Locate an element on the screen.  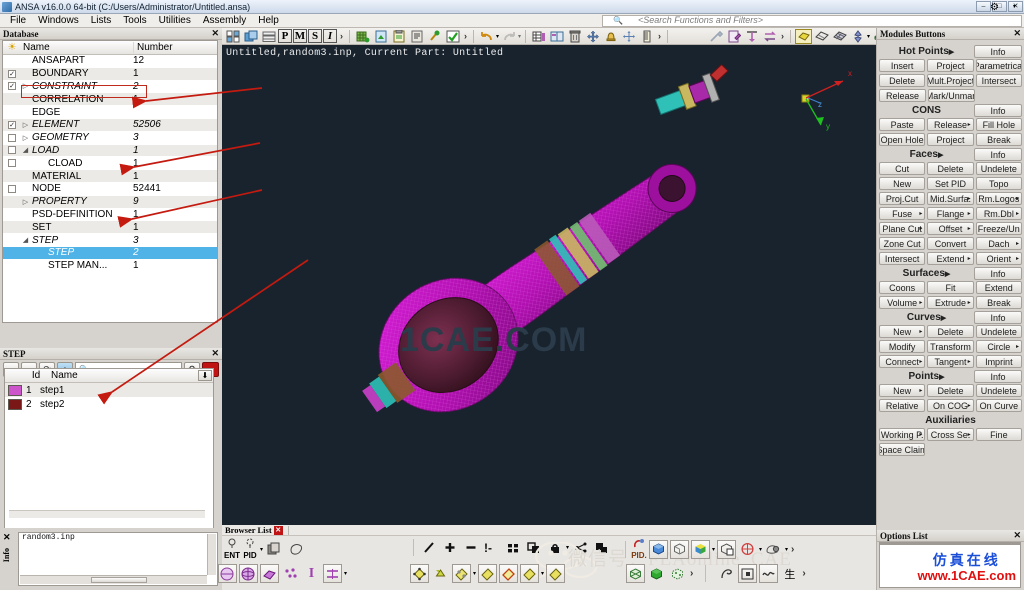
swap-icon is located at coordinates (769, 36).